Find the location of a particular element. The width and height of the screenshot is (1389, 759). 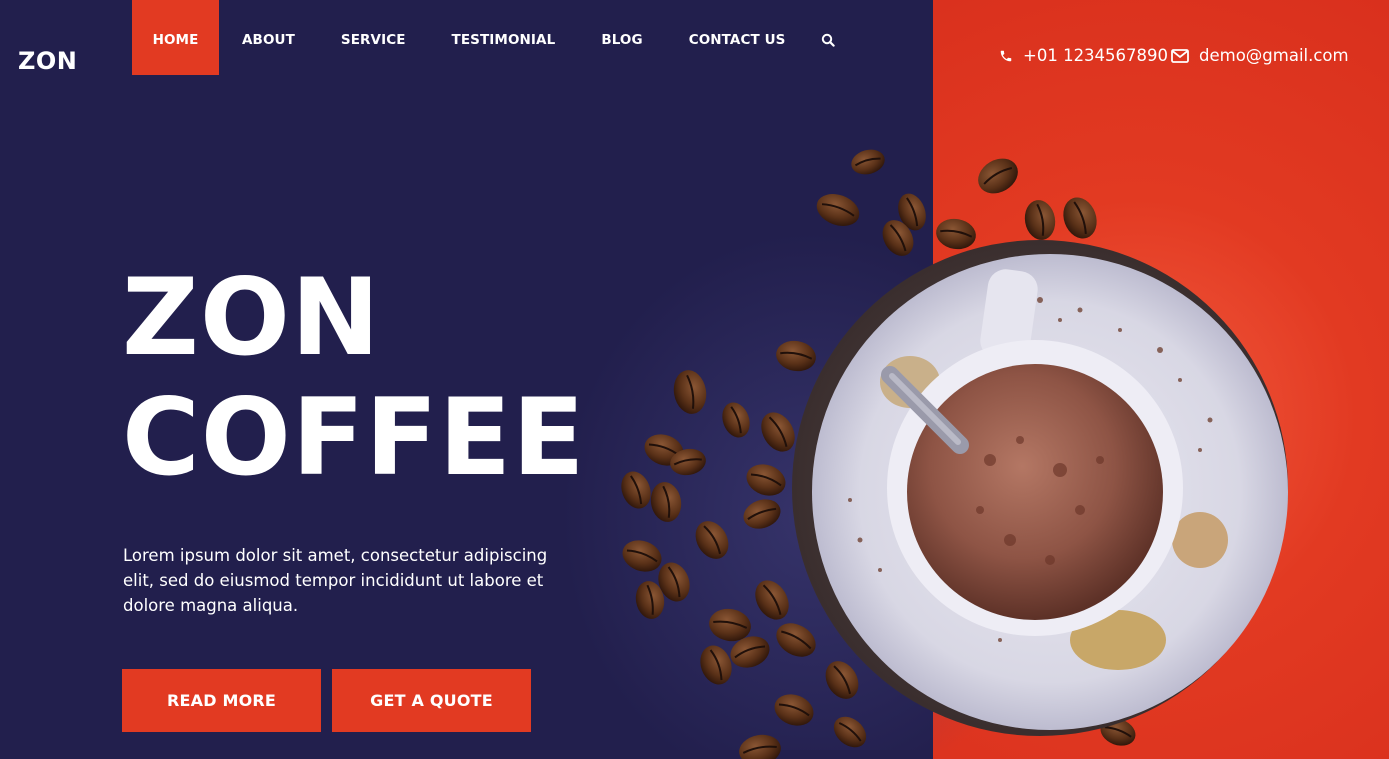

search-button is located at coordinates (828, 37).